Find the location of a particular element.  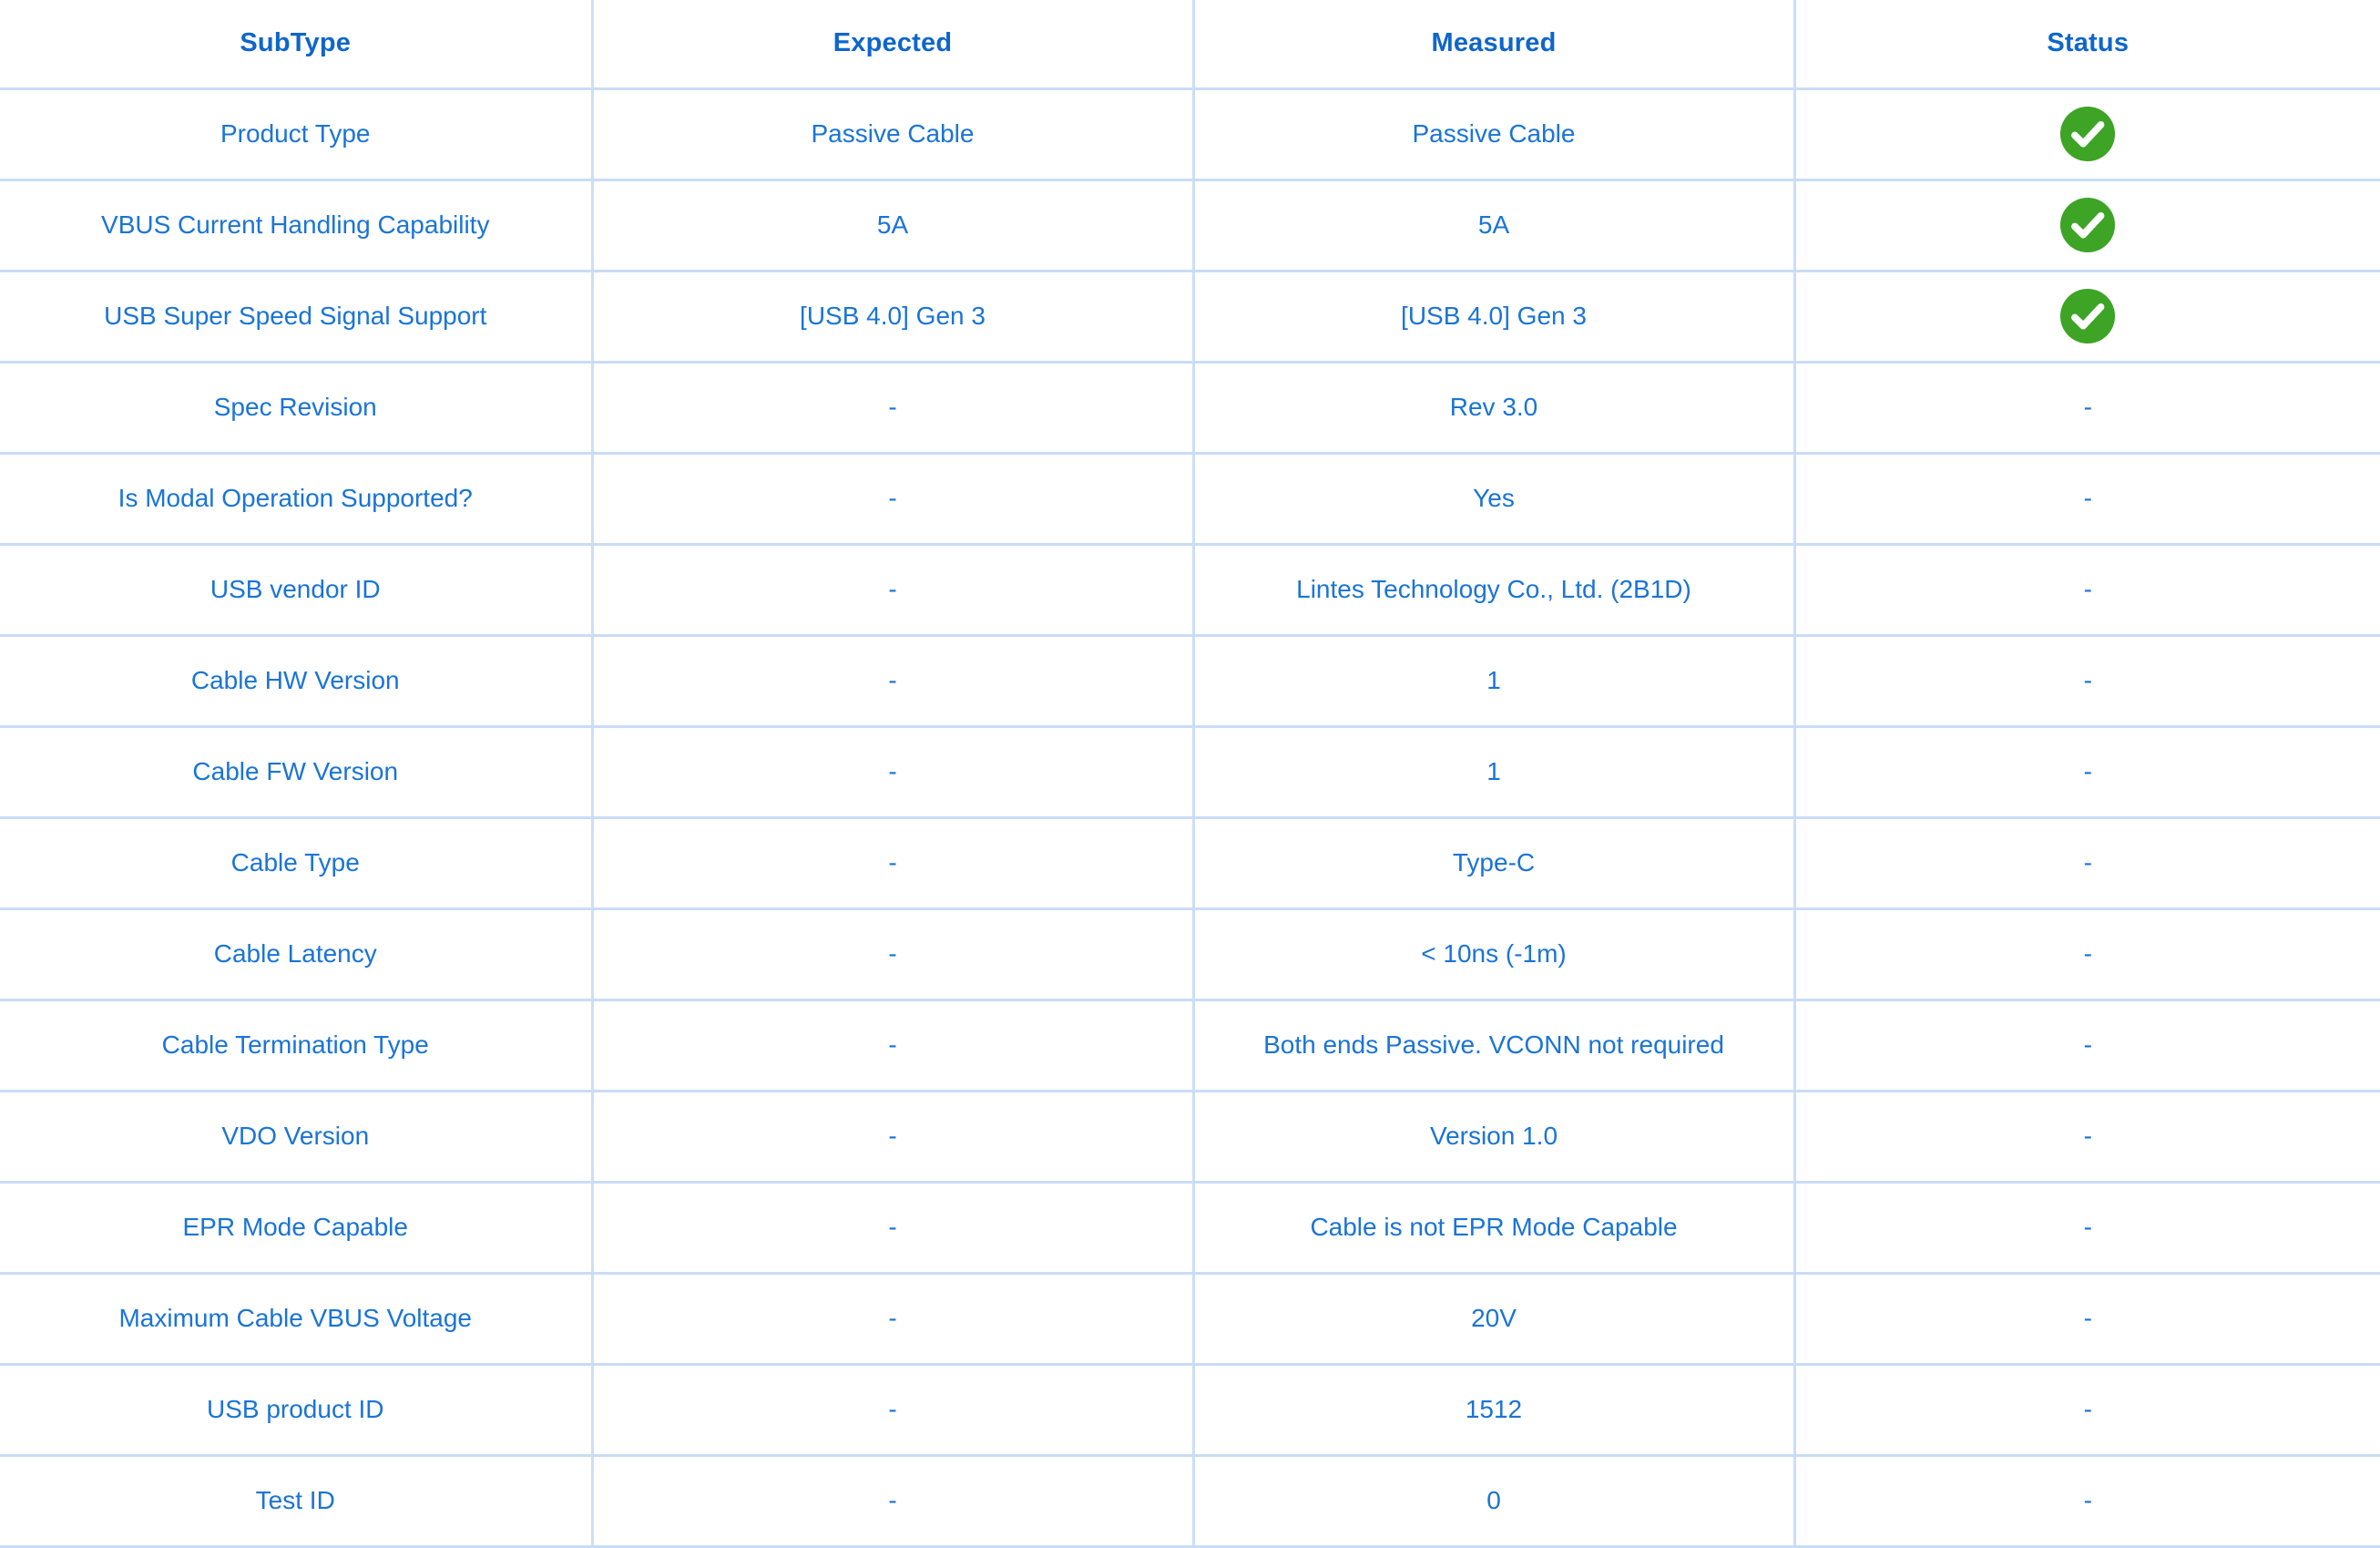

cell-measured: 5A is located at coordinates (1494, 226).